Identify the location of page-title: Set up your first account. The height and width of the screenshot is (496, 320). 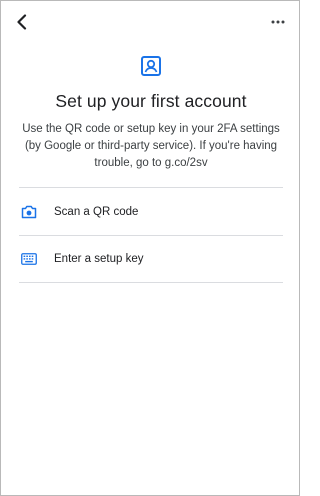
(151, 101).